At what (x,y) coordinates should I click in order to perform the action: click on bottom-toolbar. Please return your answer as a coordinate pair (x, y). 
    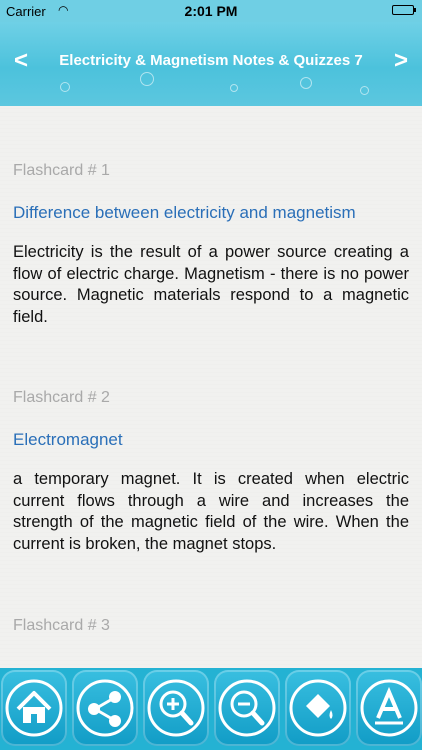
    Looking at the image, I should click on (211, 709).